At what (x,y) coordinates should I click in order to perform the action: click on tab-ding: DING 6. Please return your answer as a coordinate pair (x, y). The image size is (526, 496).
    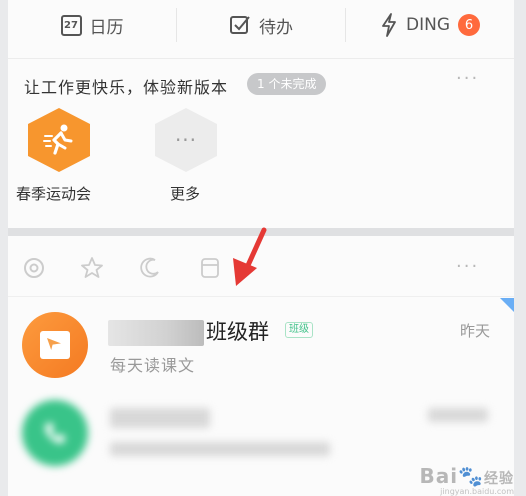
    Looking at the image, I should click on (429, 25).